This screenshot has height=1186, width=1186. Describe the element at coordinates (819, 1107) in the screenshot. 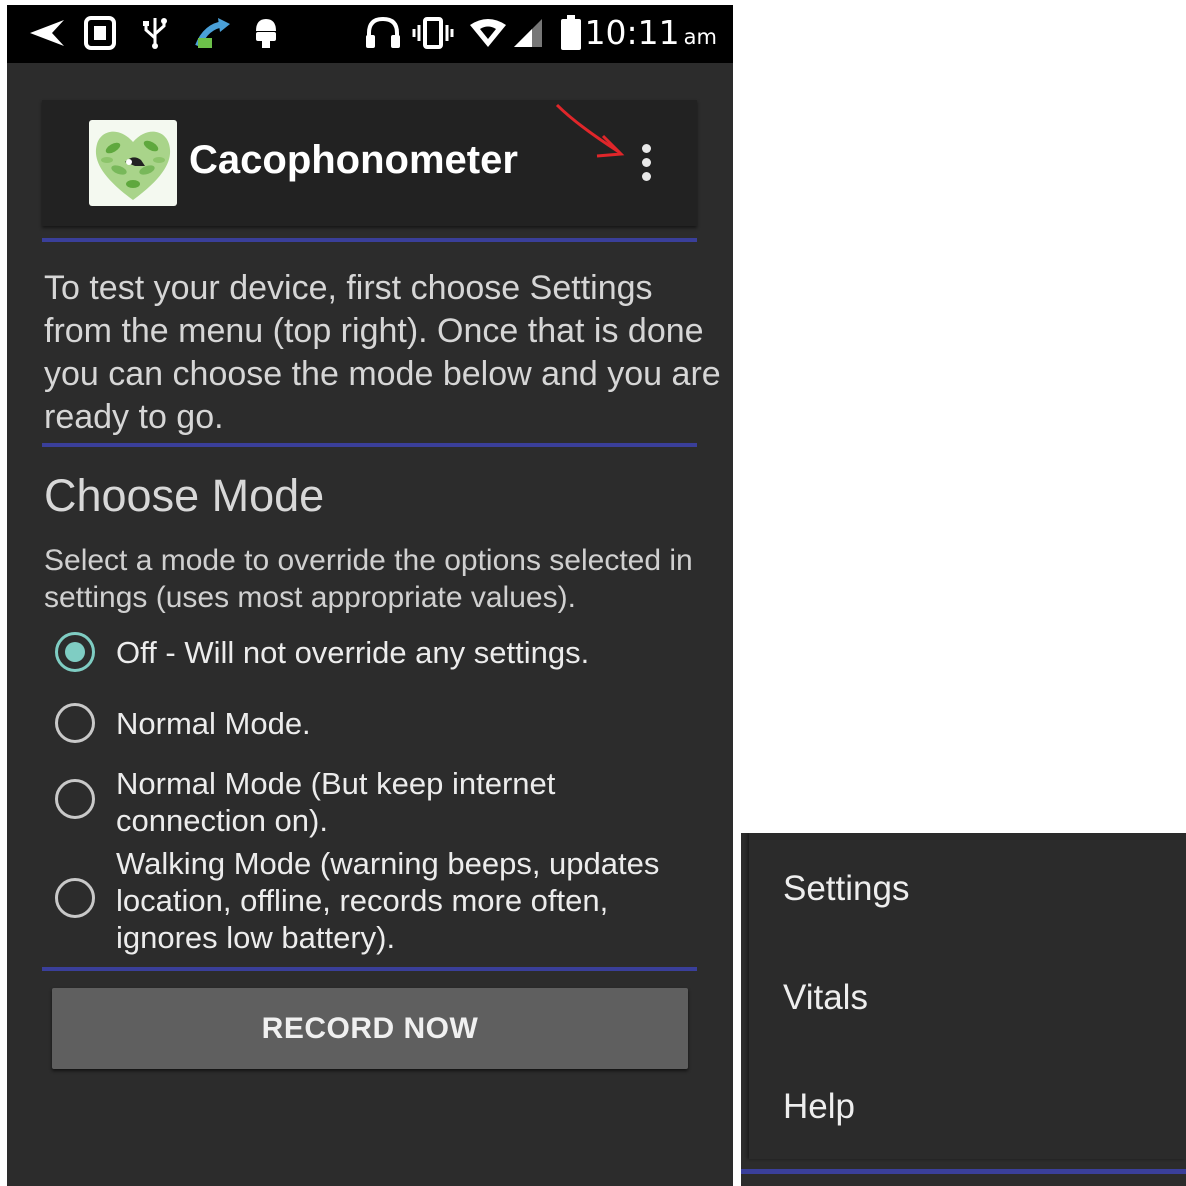

I see `menu-item-help: Help` at that location.